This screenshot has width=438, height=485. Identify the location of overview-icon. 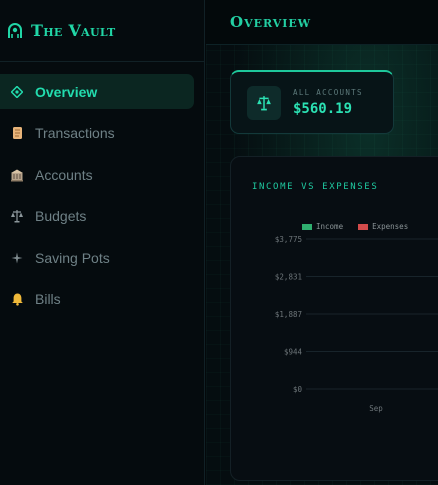
(17, 92).